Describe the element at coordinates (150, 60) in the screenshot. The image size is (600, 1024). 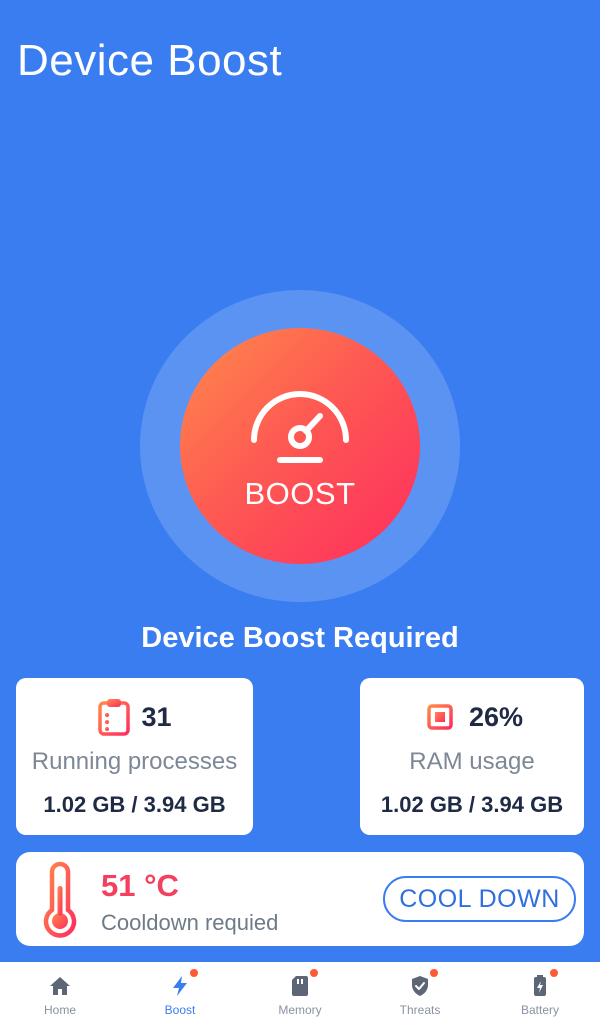
I see `app-title: Device Boost` at that location.